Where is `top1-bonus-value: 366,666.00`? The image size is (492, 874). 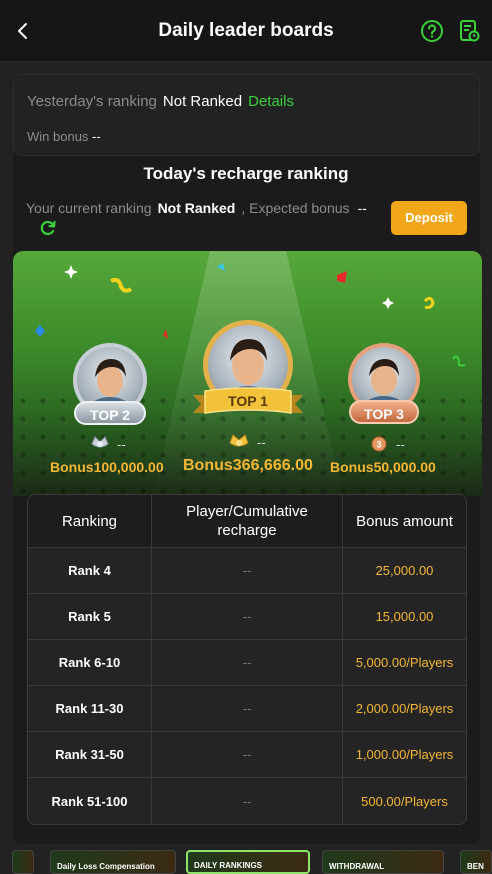
top1-bonus-value: 366,666.00 is located at coordinates (272, 465).